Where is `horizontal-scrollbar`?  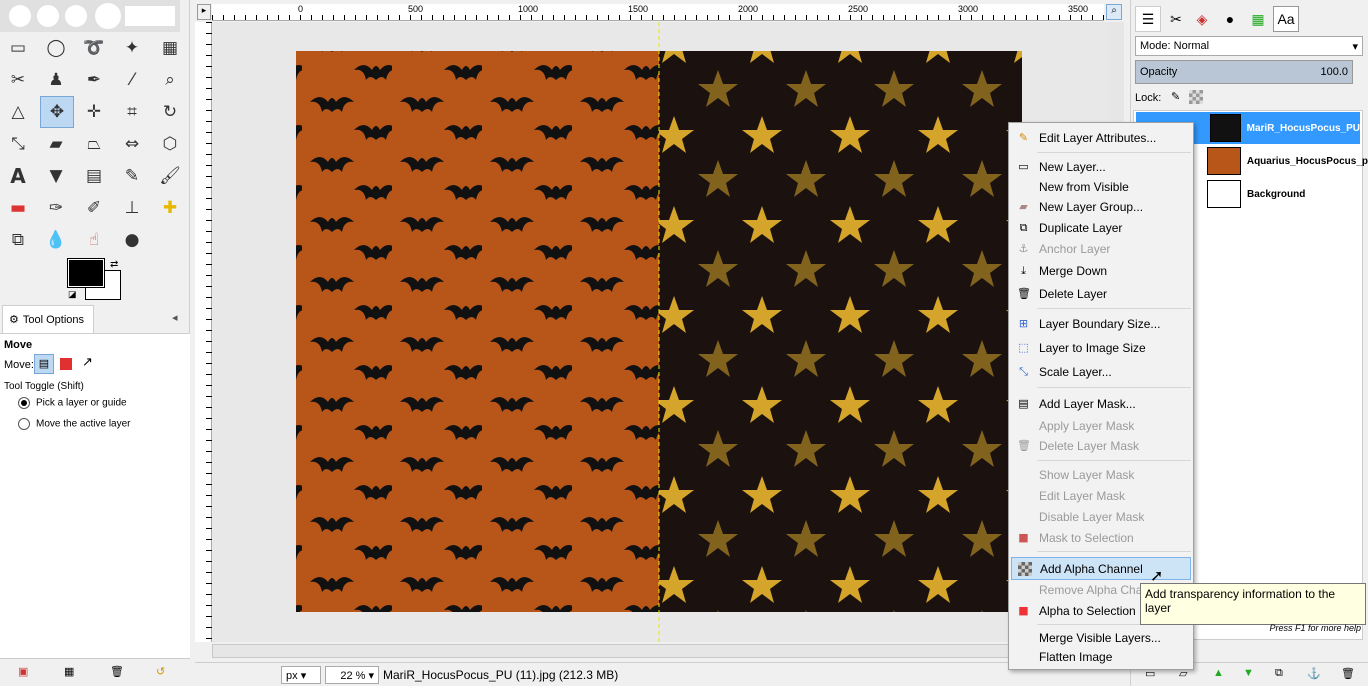
horizontal-scrollbar is located at coordinates (612, 651).